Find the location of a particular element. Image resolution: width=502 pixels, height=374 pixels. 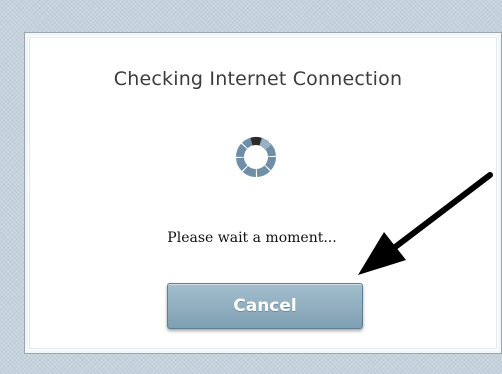

loading-spinner-icon is located at coordinates (256, 156).